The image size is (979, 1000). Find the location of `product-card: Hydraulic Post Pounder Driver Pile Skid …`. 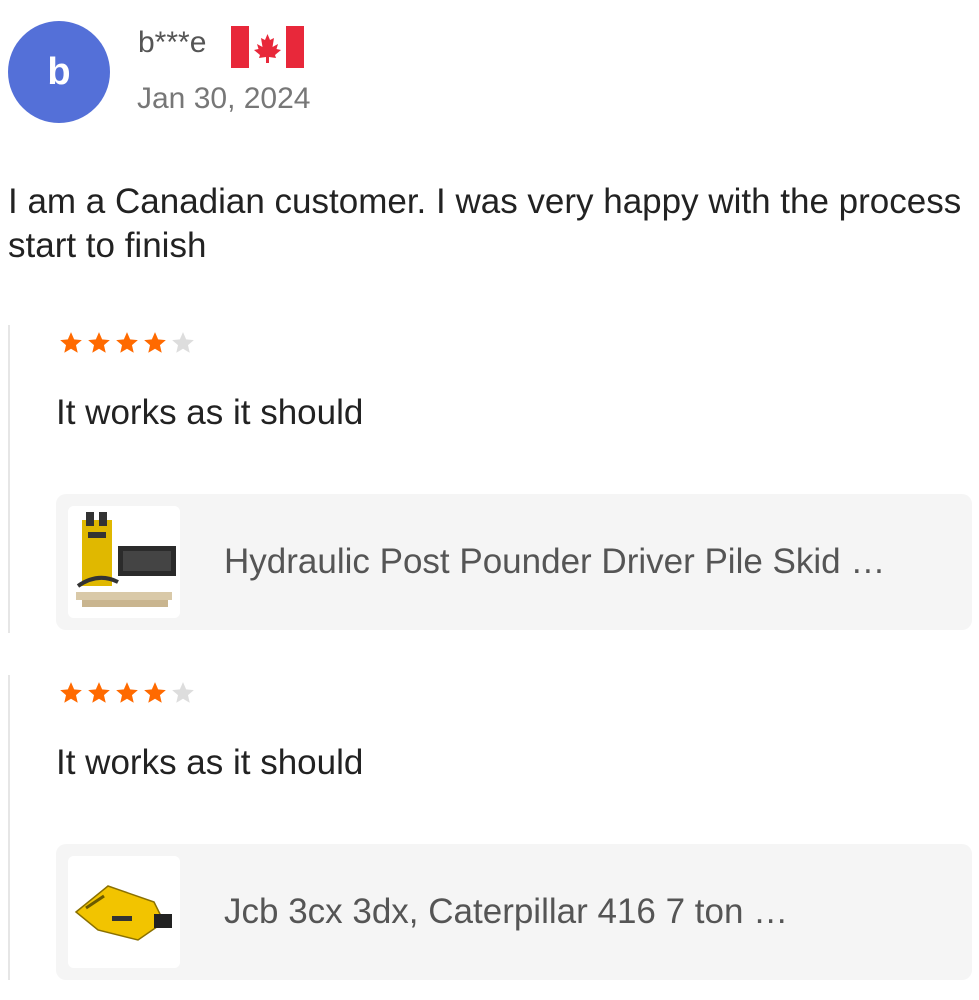

product-card: Hydraulic Post Pounder Driver Pile Skid … is located at coordinates (514, 562).